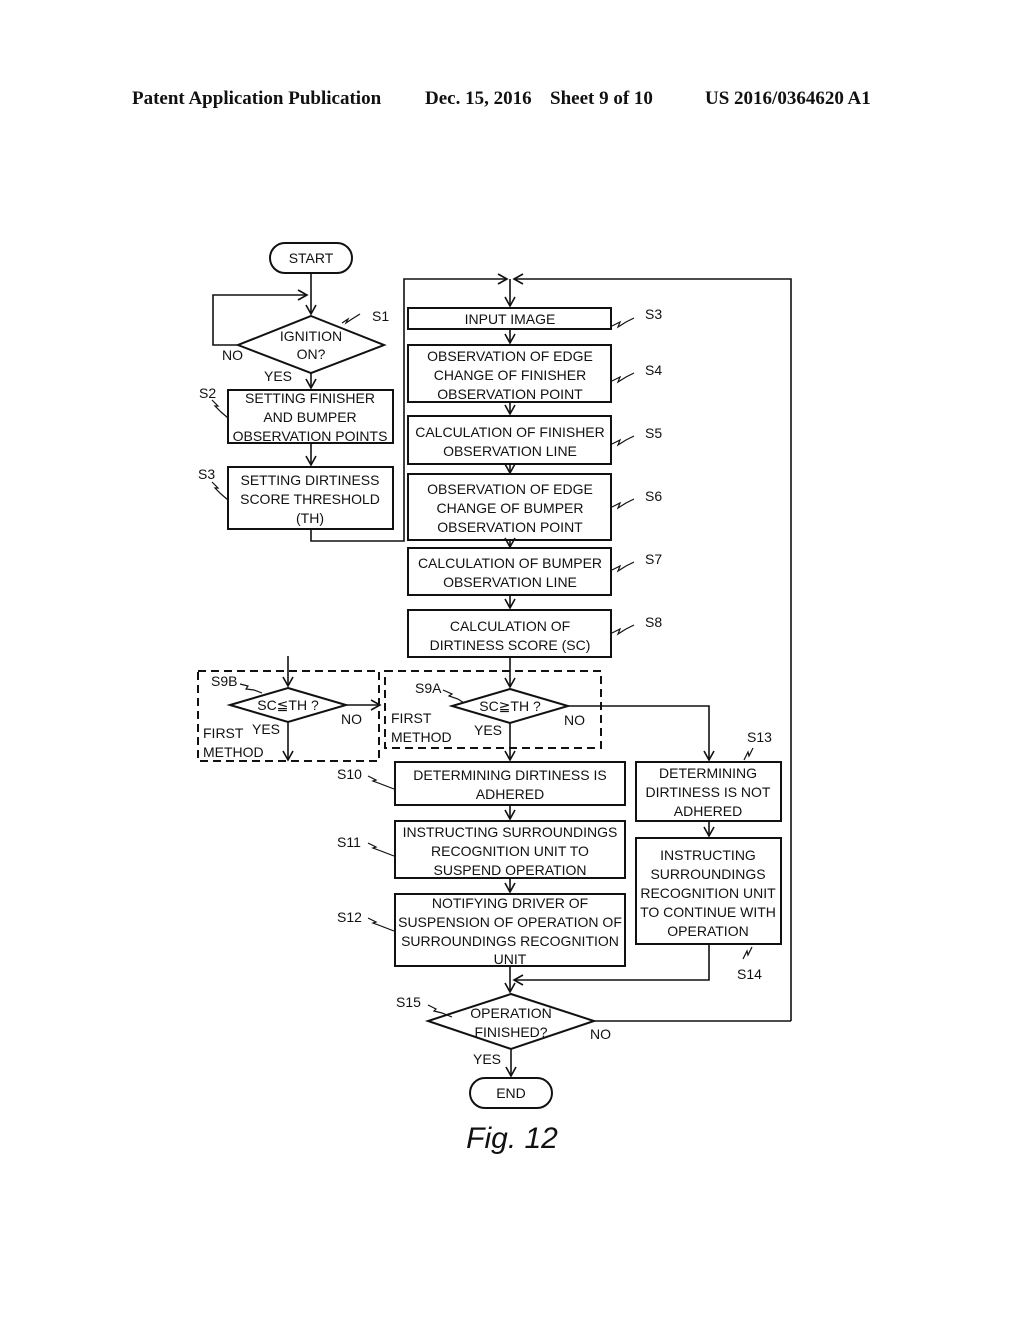  What do you see at coordinates (623, 504) in the screenshot?
I see `s6-squiggle` at bounding box center [623, 504].